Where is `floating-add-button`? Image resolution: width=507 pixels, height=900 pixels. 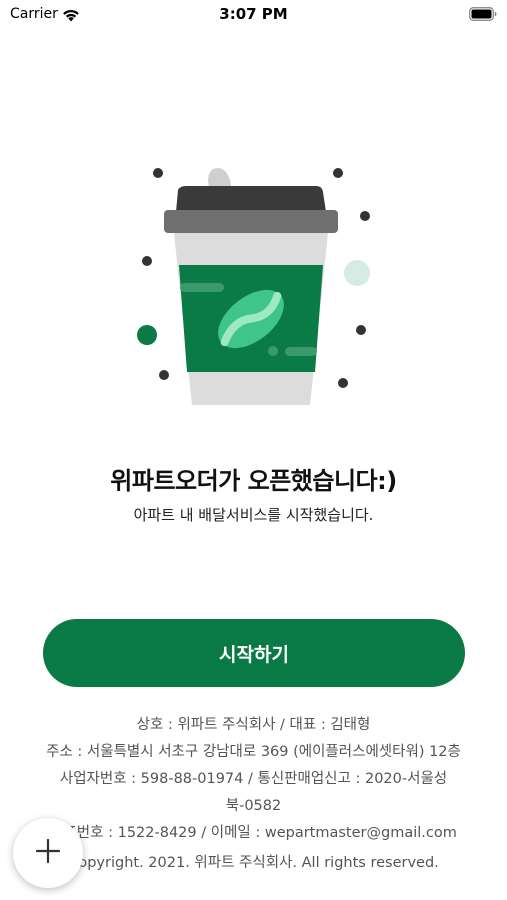
floating-add-button is located at coordinates (48, 853).